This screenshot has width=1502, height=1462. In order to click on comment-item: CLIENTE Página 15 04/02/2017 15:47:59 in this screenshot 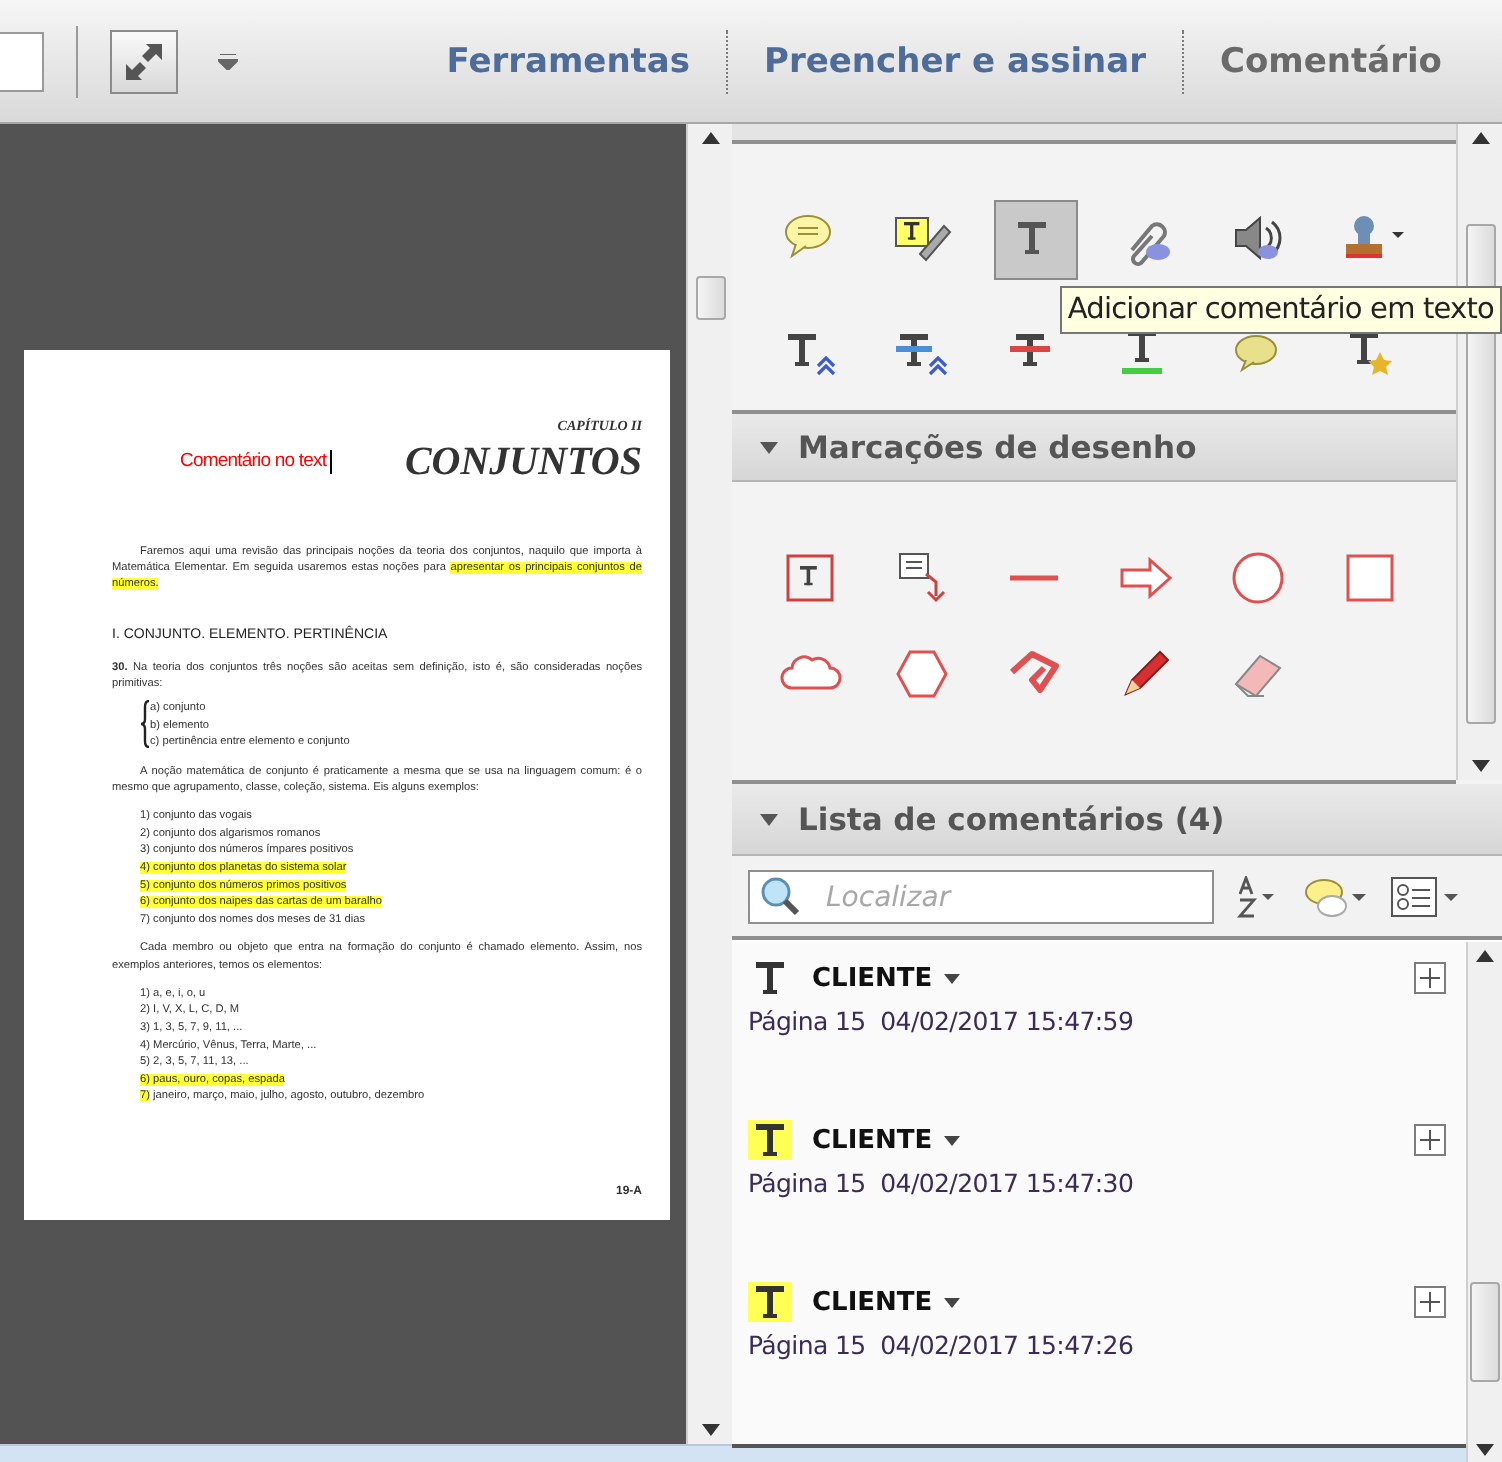, I will do `click(1107, 1039)`.